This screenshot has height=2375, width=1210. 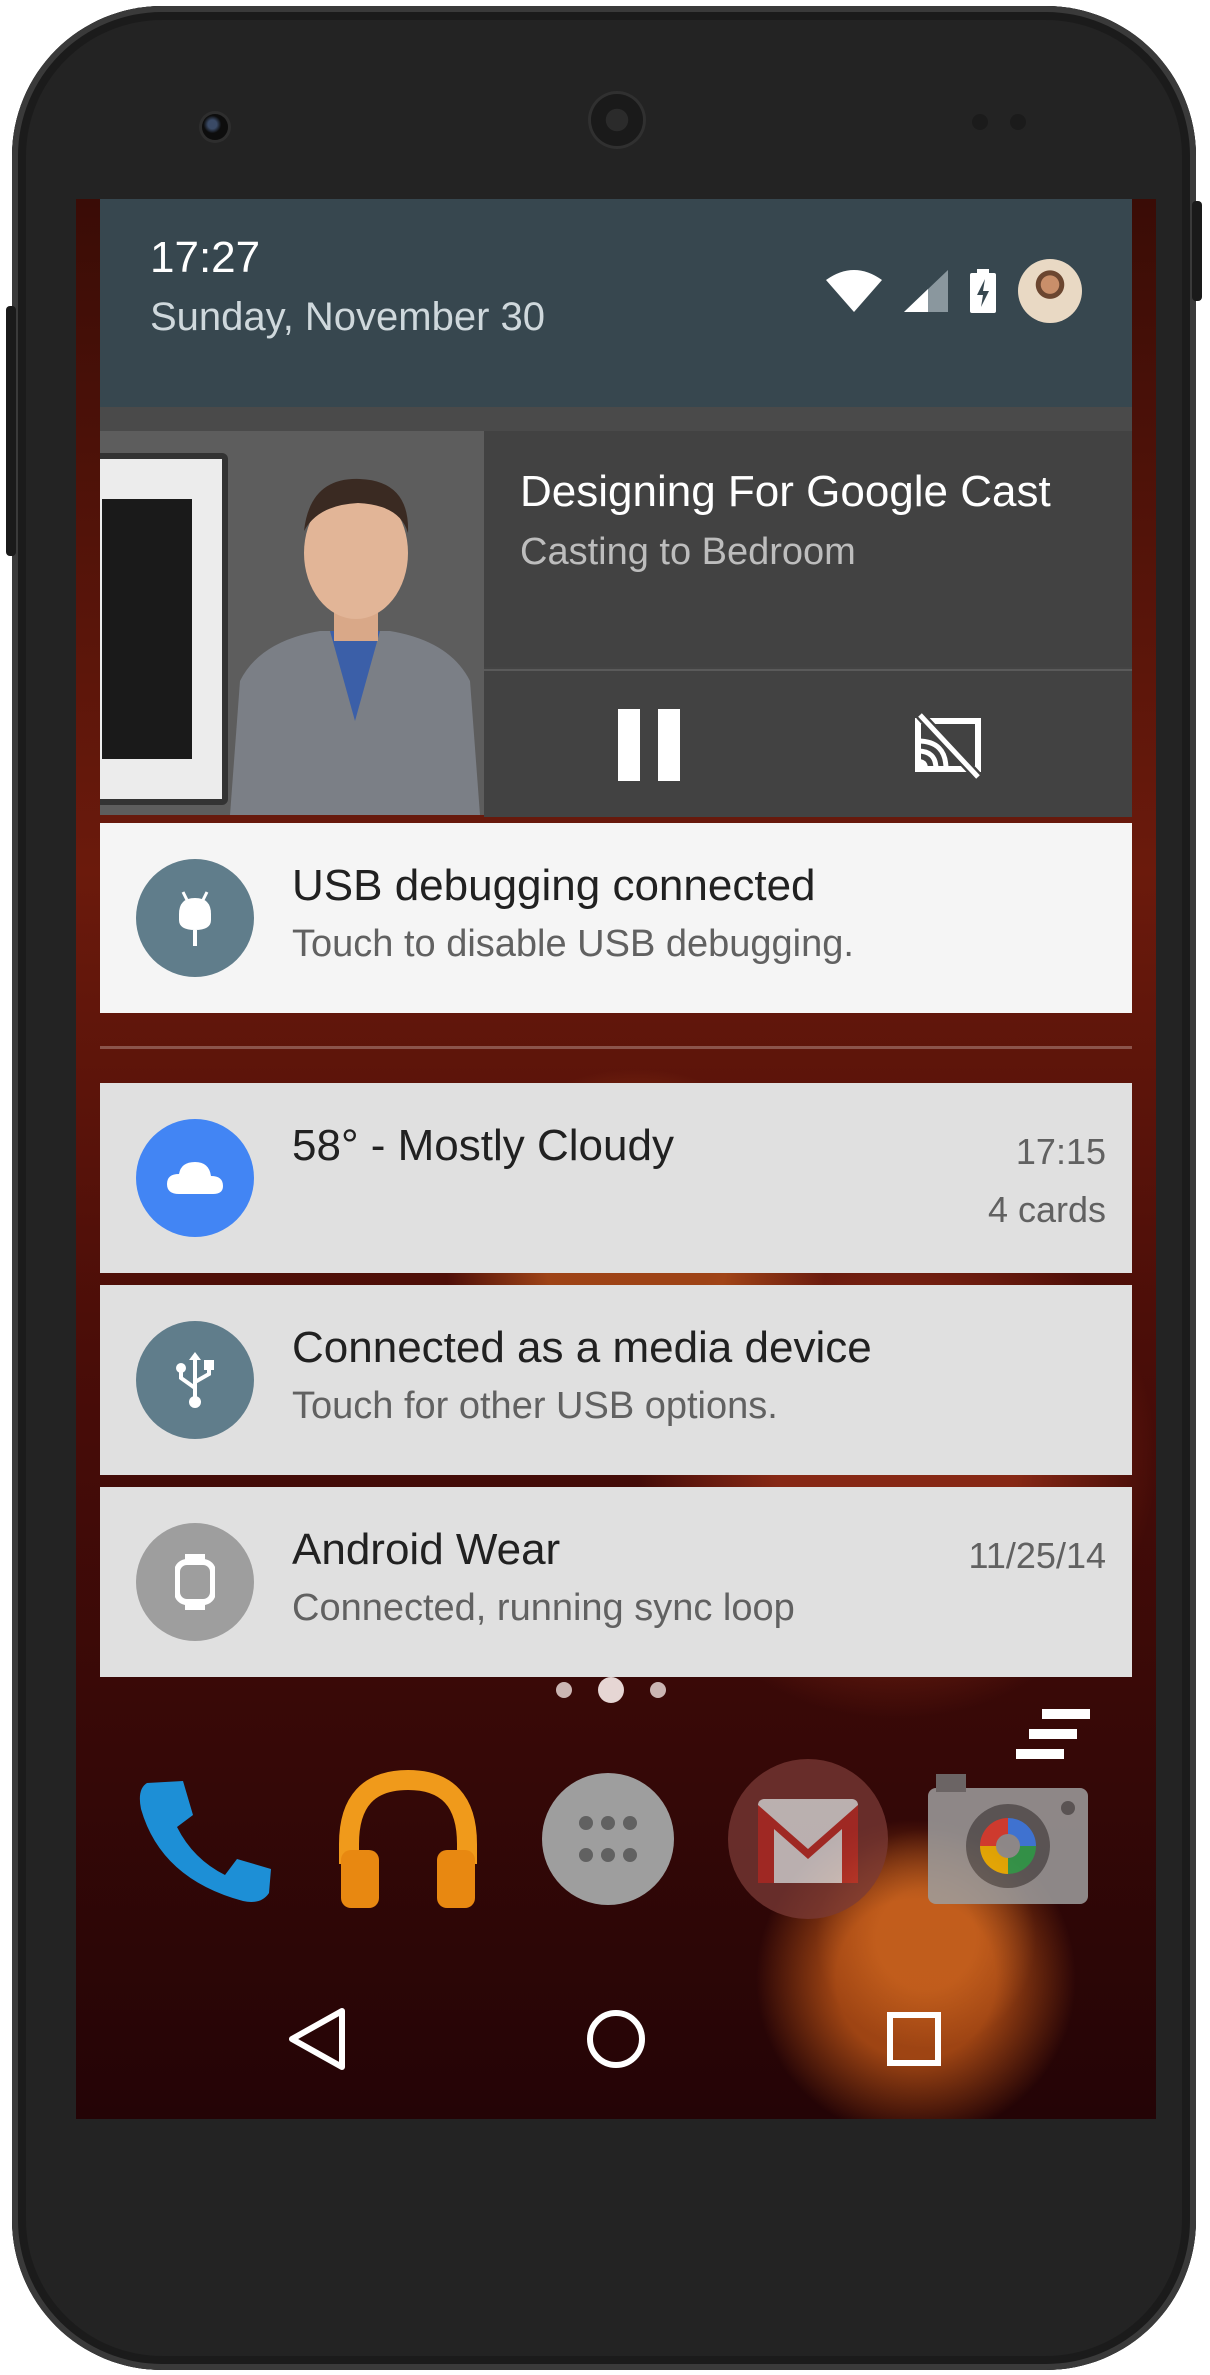 What do you see at coordinates (535, 1406) in the screenshot?
I see `notification-text: Touch for other USB options.` at bounding box center [535, 1406].